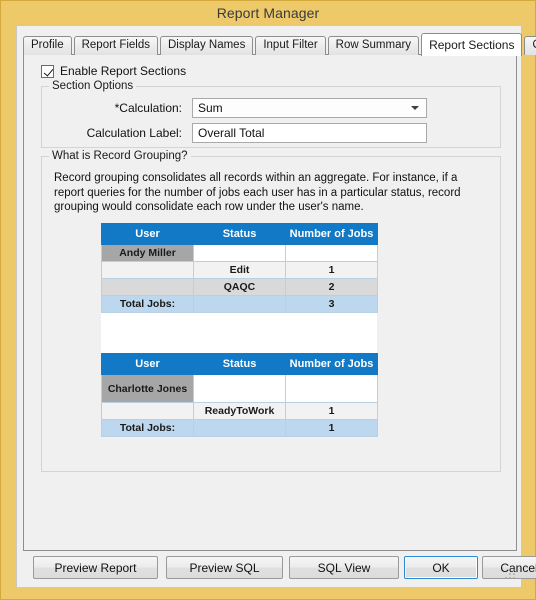 The height and width of the screenshot is (600, 536). I want to click on calculation-label-label: Calculation Label:, so click(134, 133).